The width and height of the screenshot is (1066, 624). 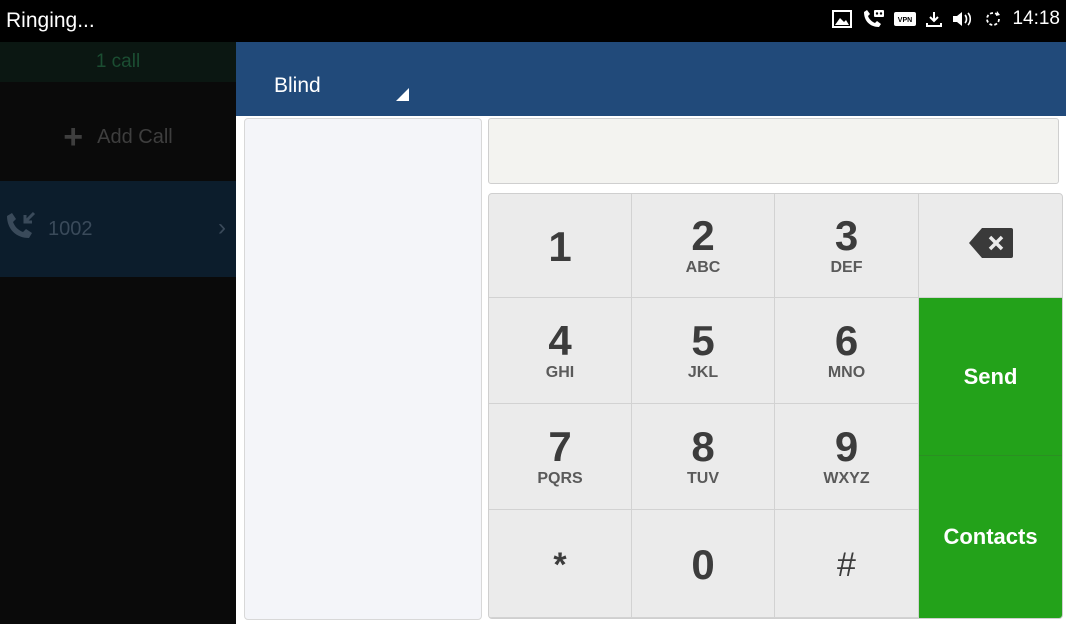 I want to click on key-star: *, so click(x=560, y=564).